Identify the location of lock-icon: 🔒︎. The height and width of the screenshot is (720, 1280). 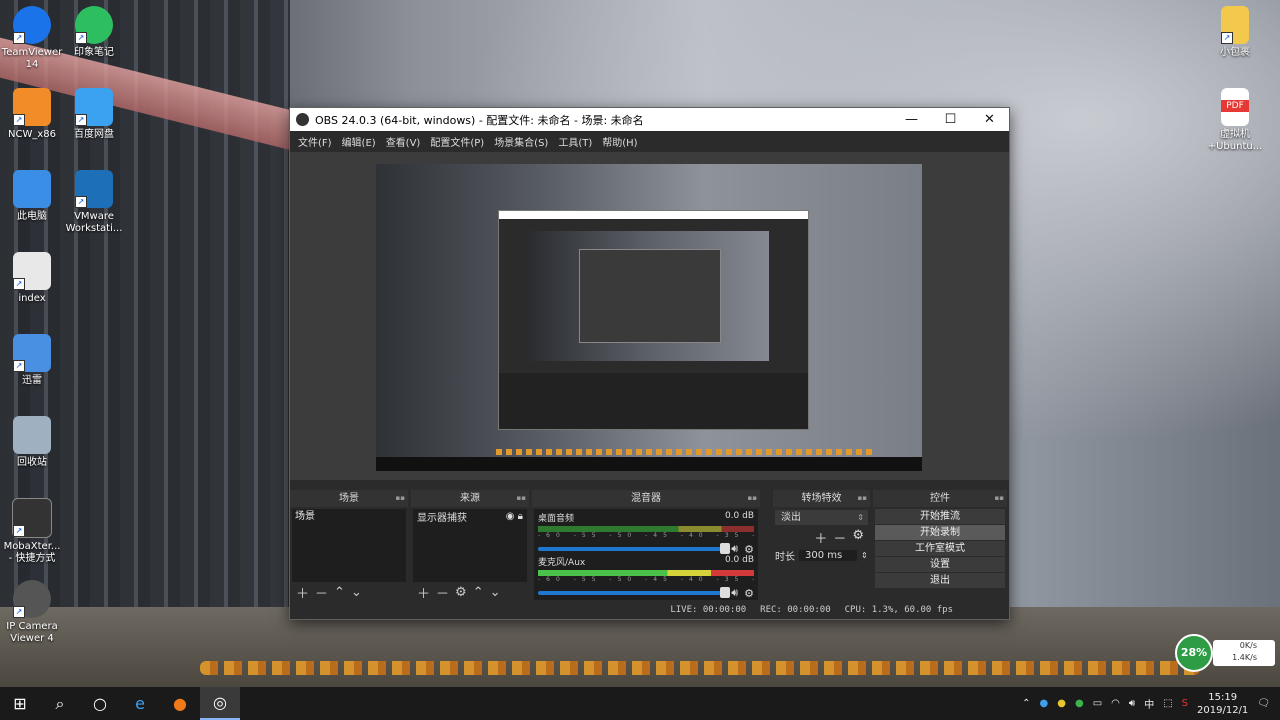
(520, 516).